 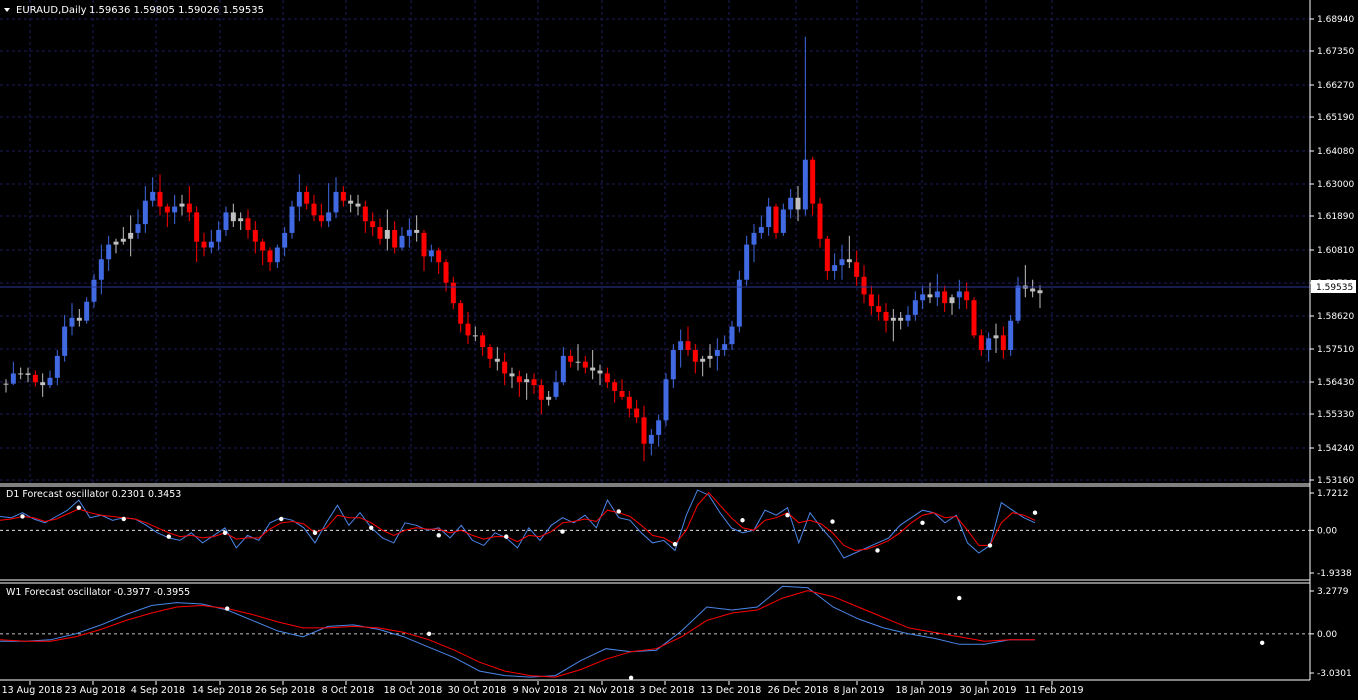 I want to click on osc-tick-label: 1.7212, so click(x=1333, y=494).